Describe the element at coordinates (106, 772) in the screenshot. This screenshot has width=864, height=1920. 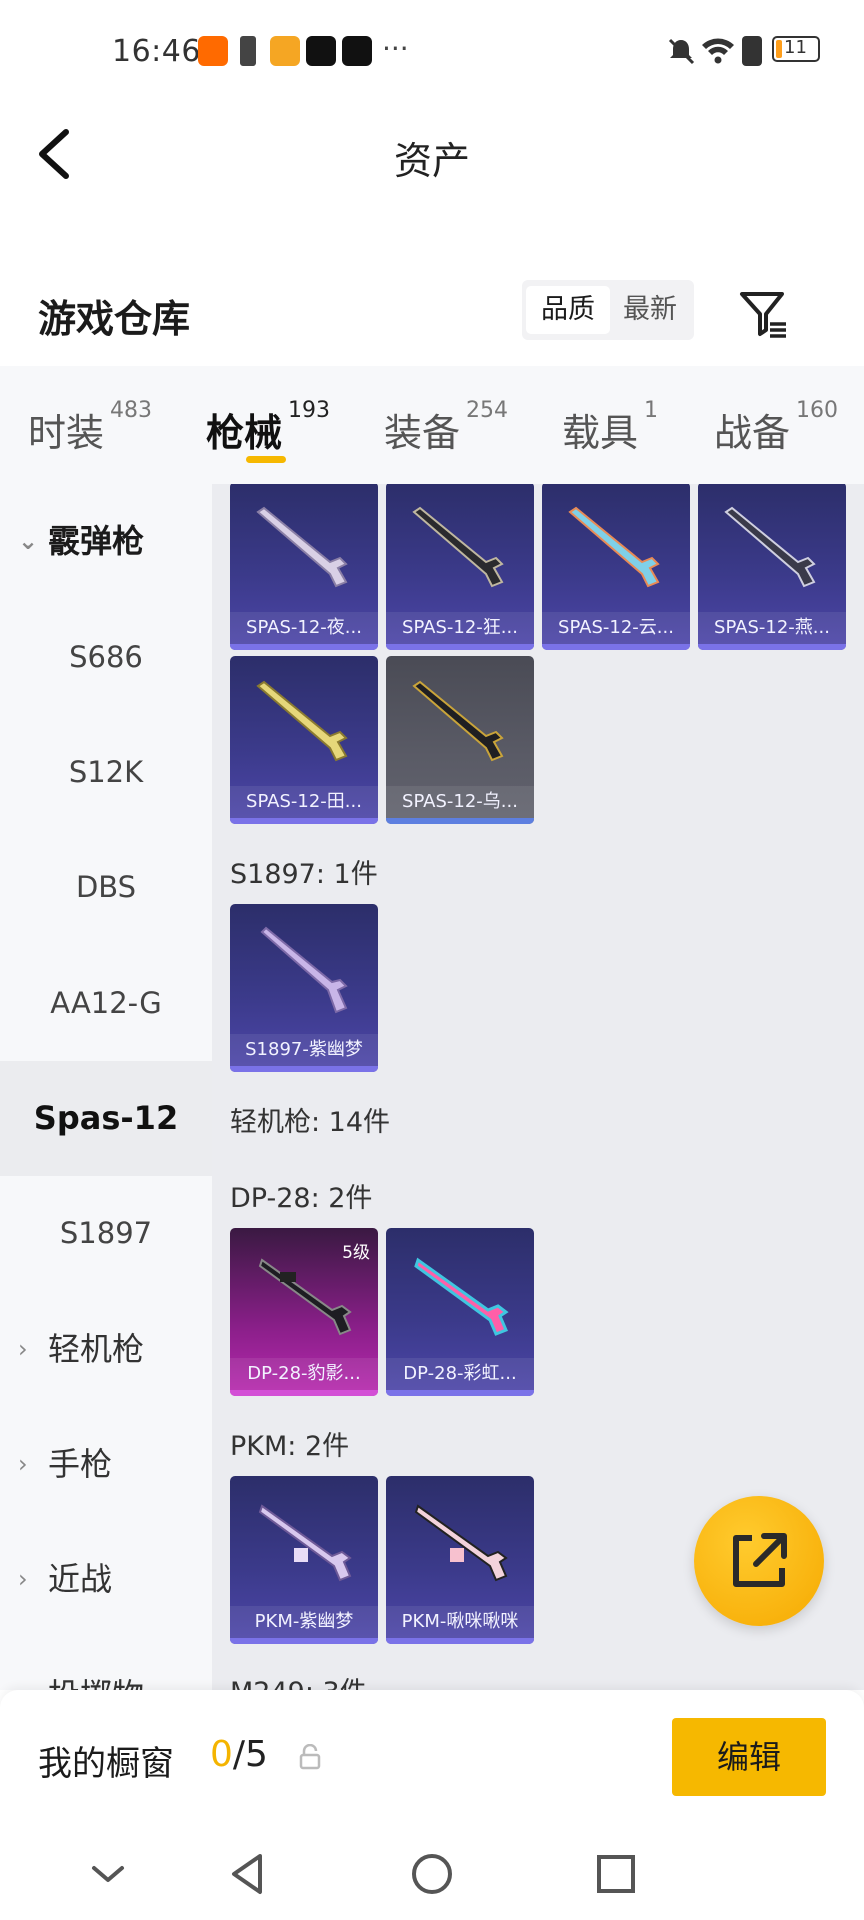
I see `sidebar-item-s12k: S12K` at that location.